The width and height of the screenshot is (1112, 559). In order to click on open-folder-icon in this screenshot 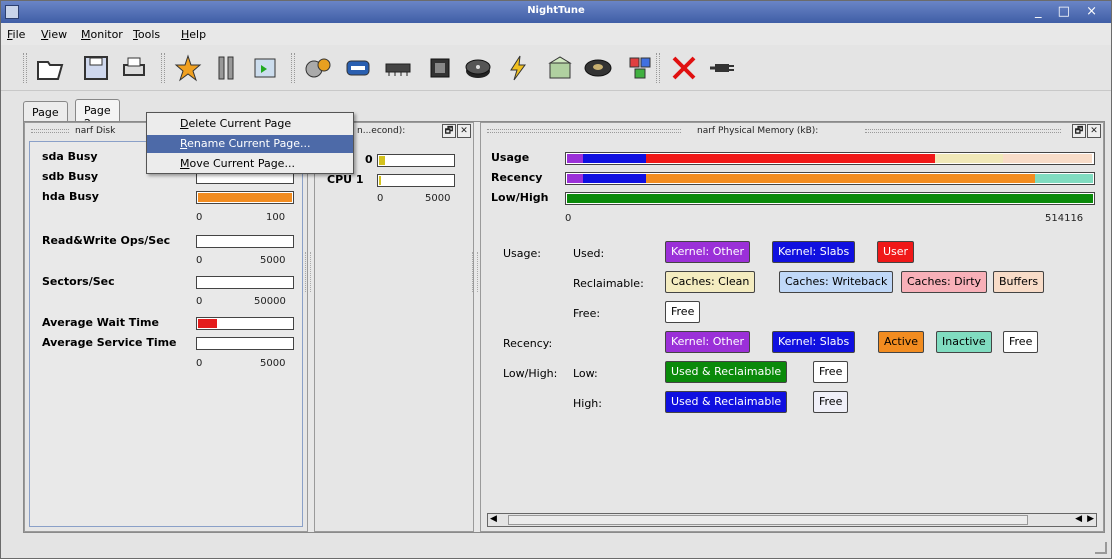, I will do `click(50, 68)`.